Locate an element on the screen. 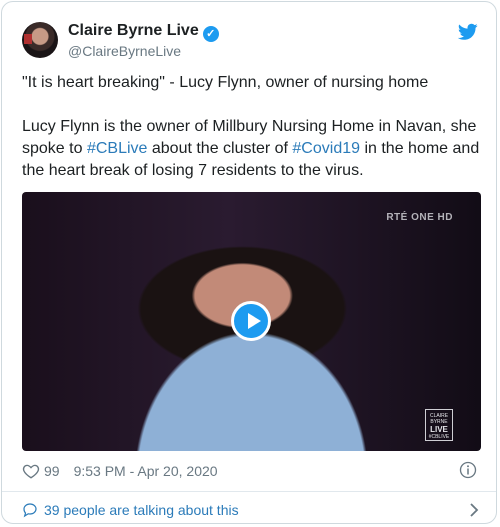  tweet-actions: 99 9:53 PM - Apr 20, 2020 is located at coordinates (120, 471).